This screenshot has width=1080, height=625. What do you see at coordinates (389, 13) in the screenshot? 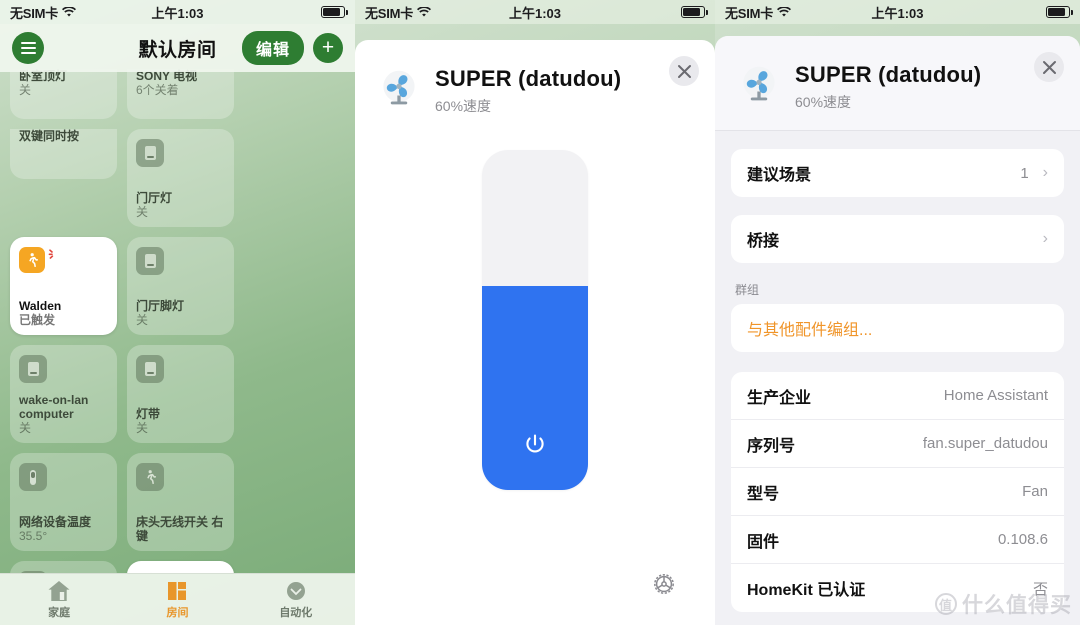
I see `carrier-label: 无SIM卡` at bounding box center [389, 13].